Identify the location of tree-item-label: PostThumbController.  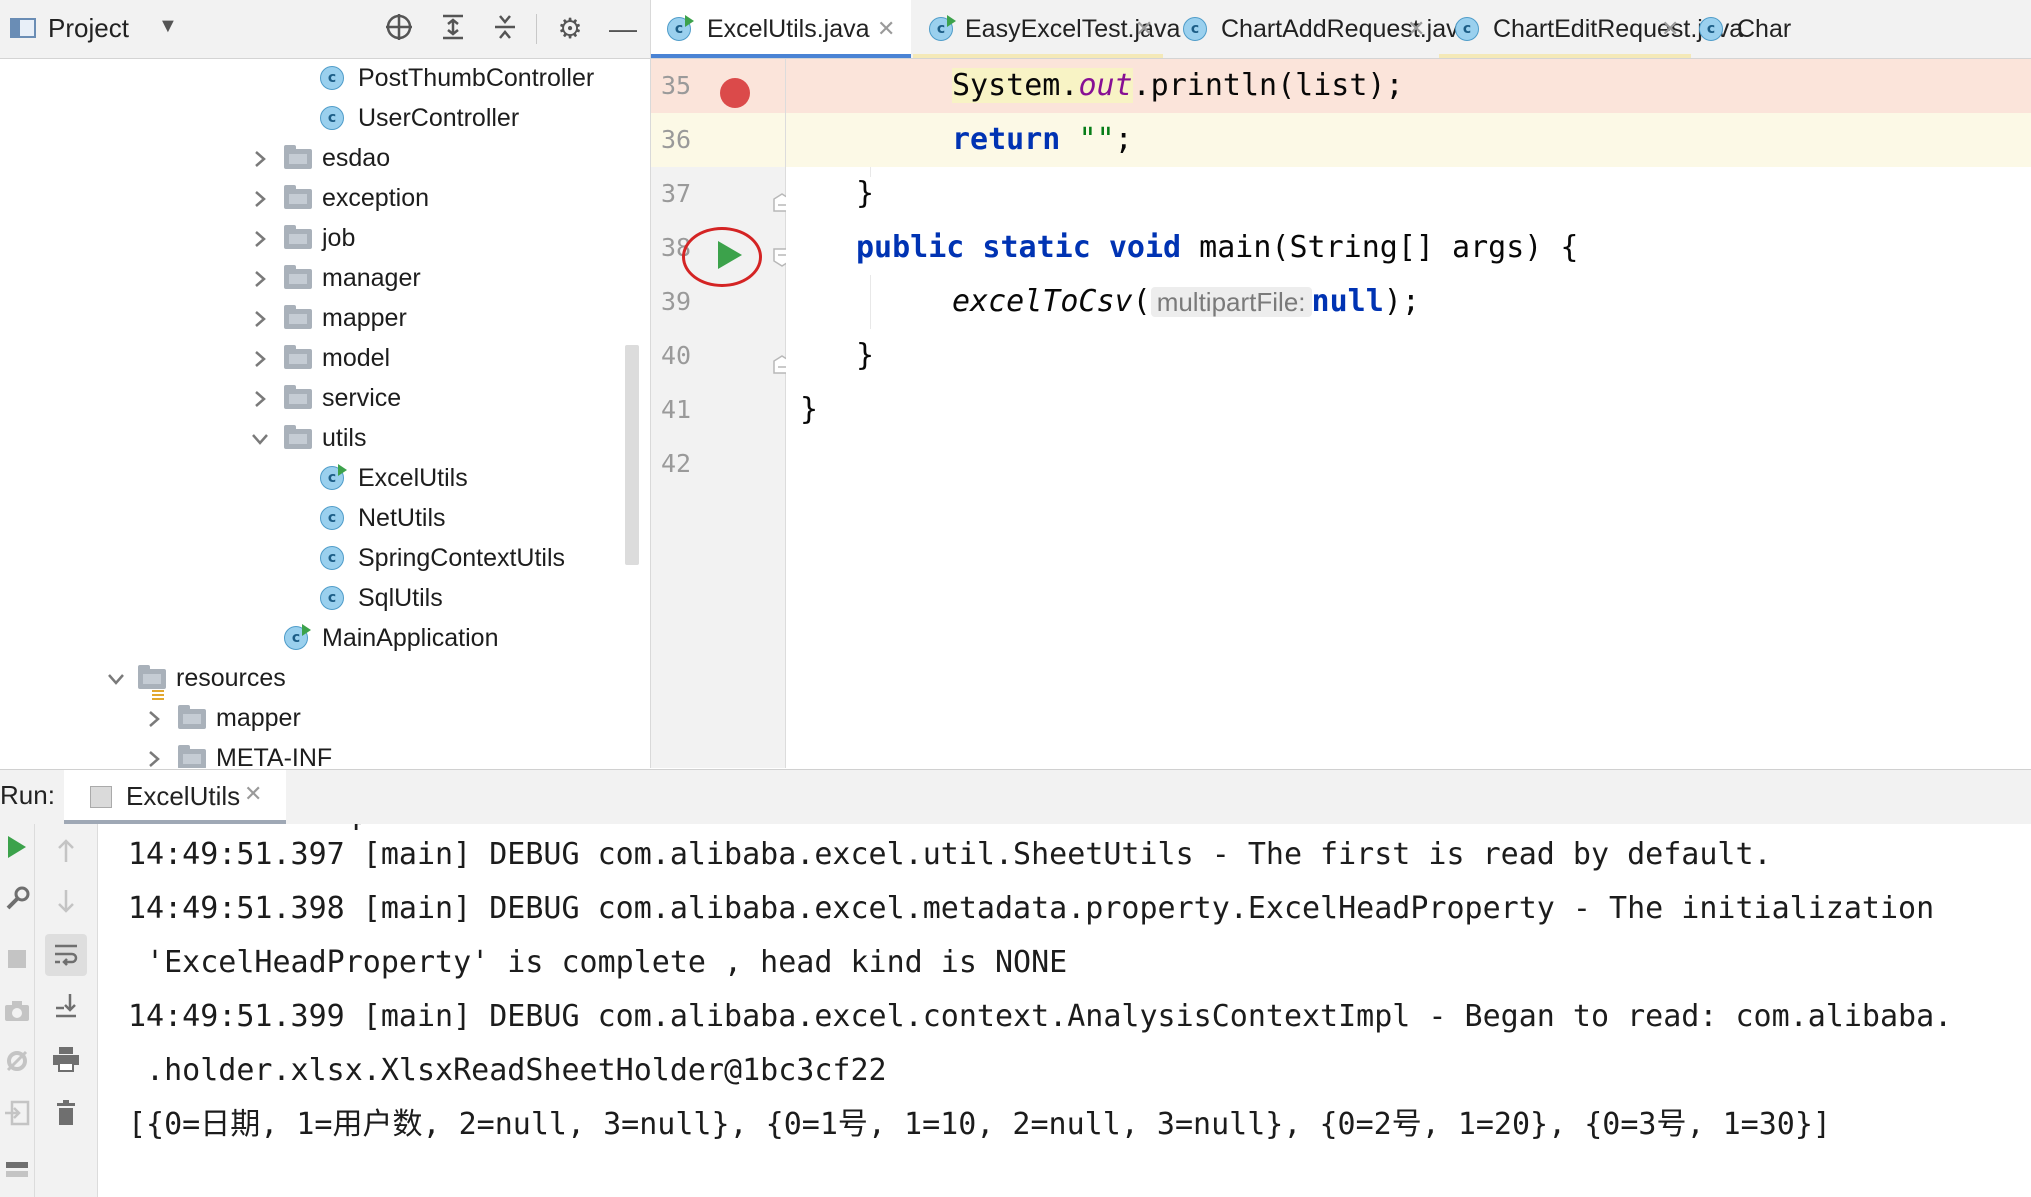
(476, 78).